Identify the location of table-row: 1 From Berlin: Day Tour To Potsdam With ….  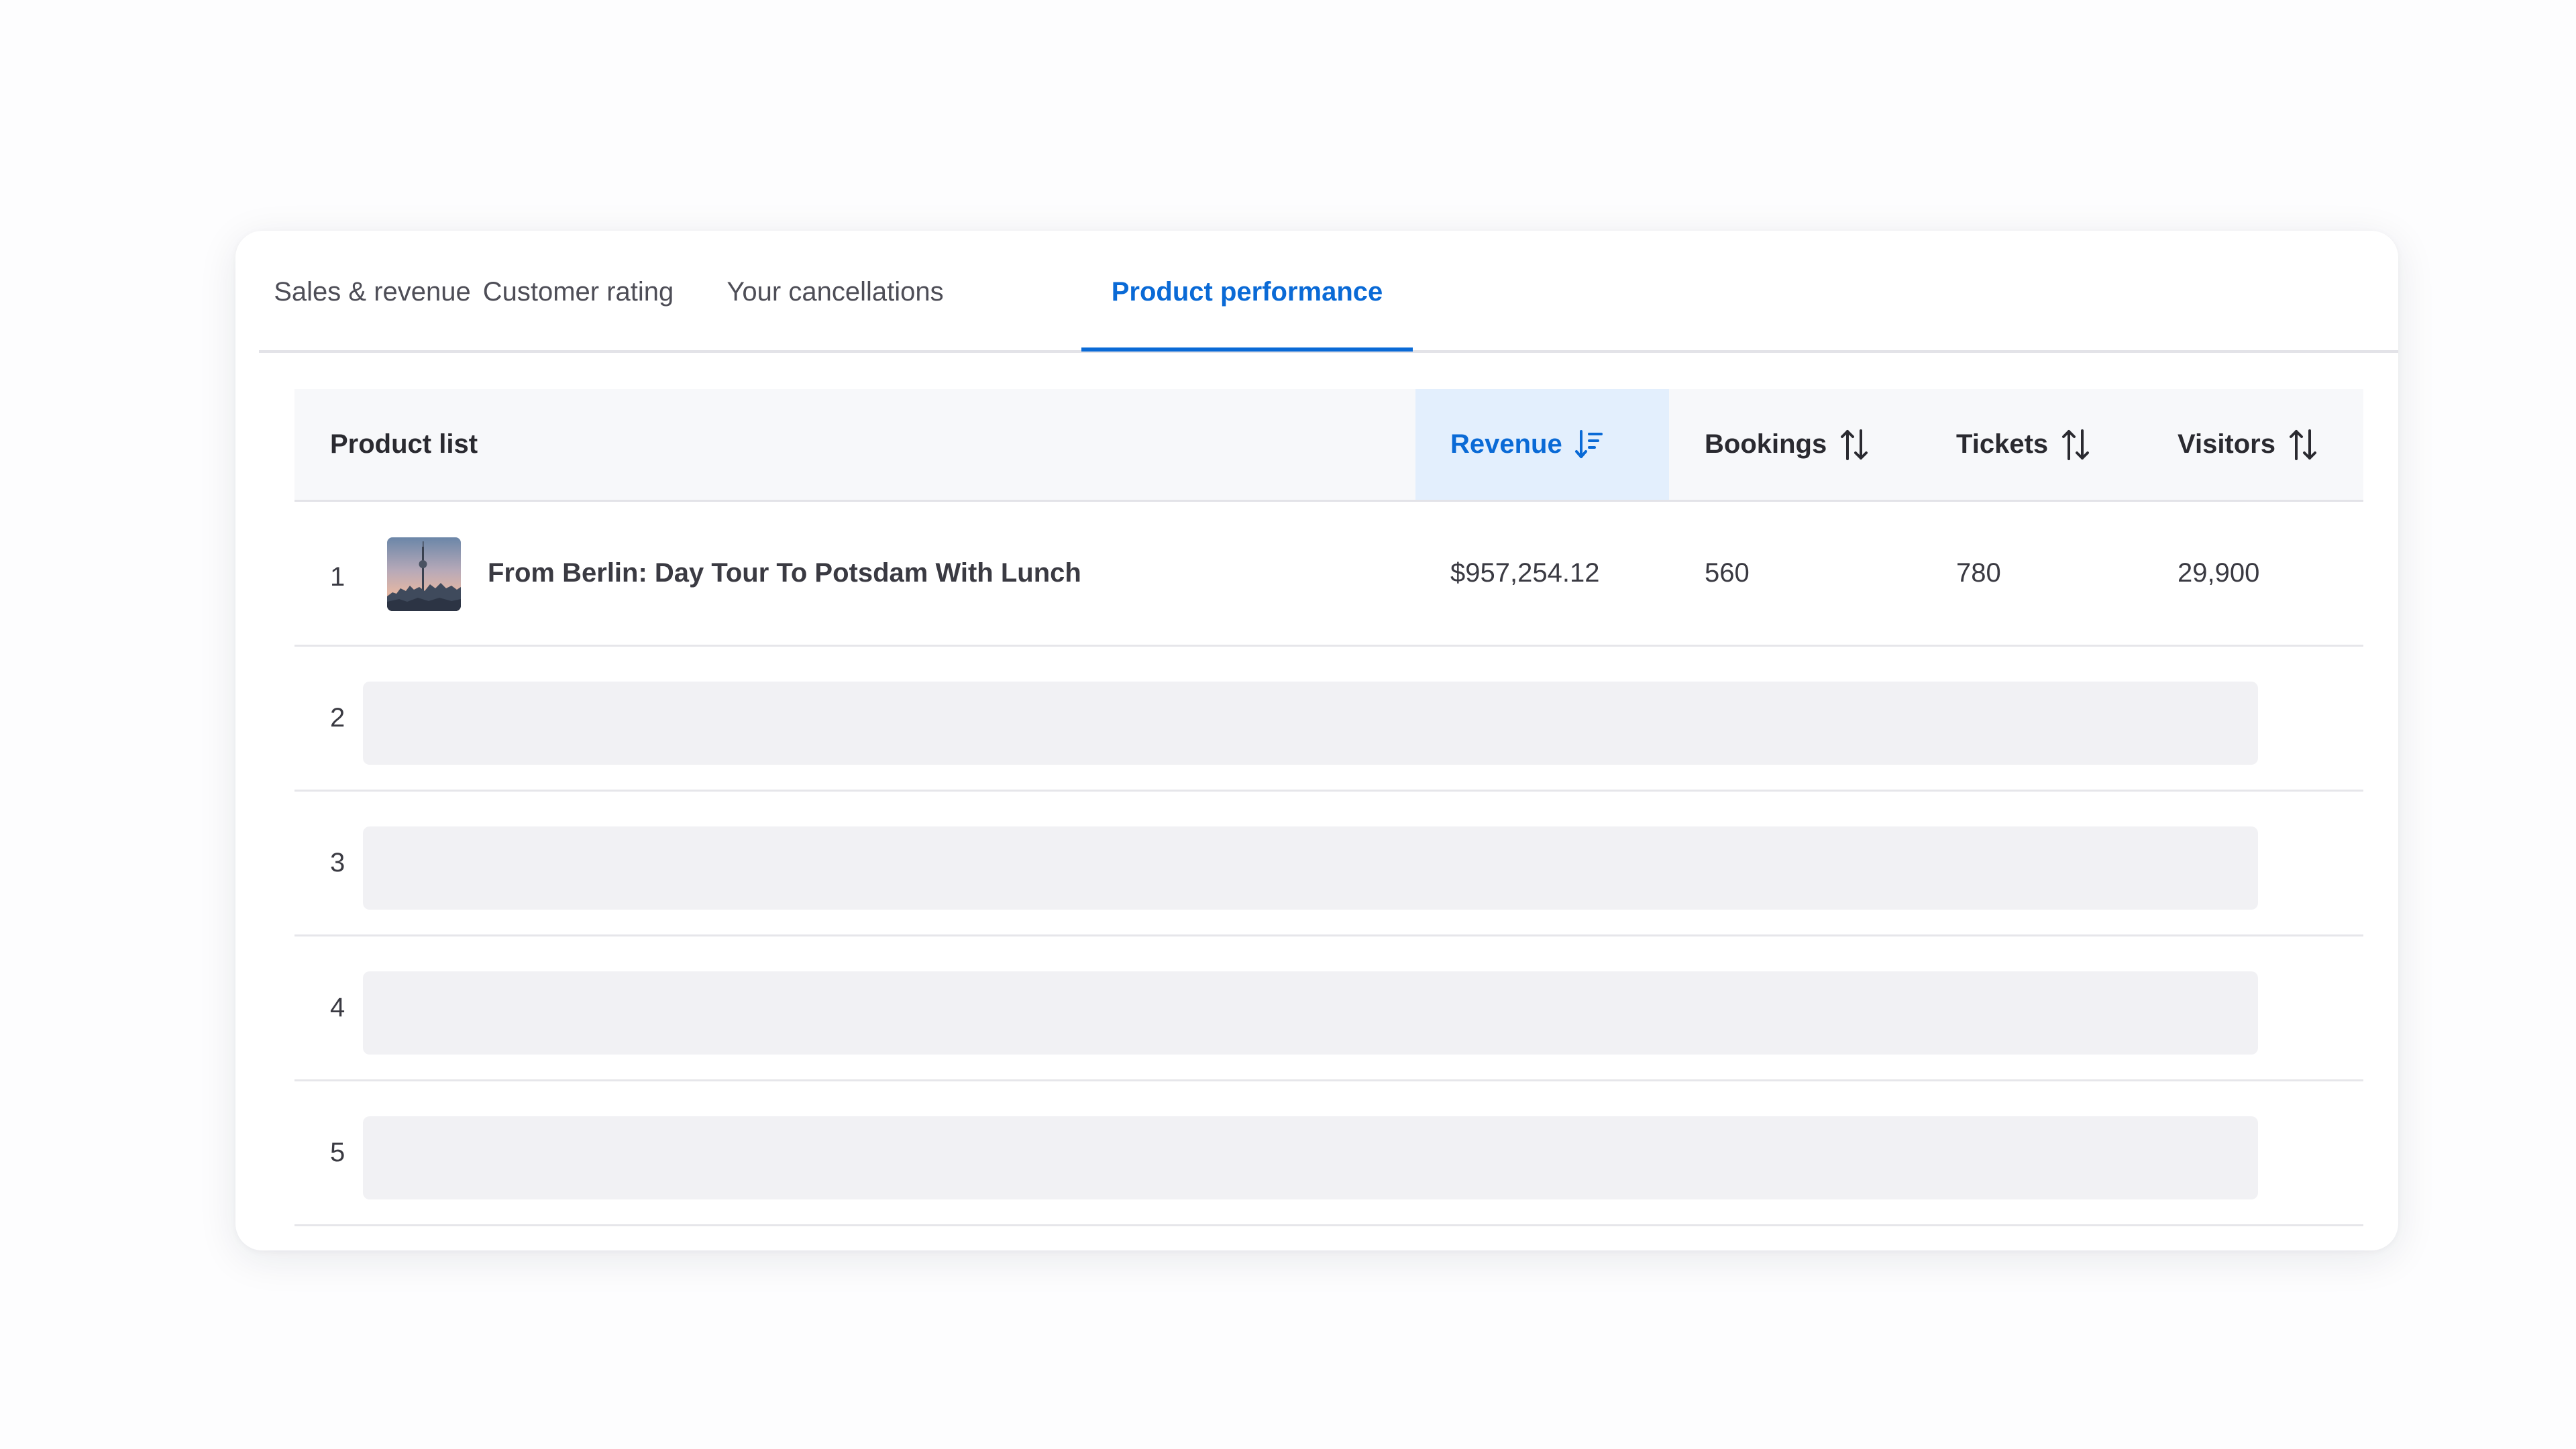
(1328, 574).